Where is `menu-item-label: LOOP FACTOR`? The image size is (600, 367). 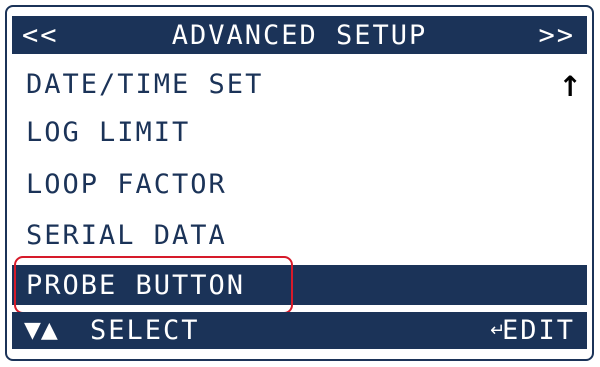
menu-item-label: LOOP FACTOR is located at coordinates (126, 184).